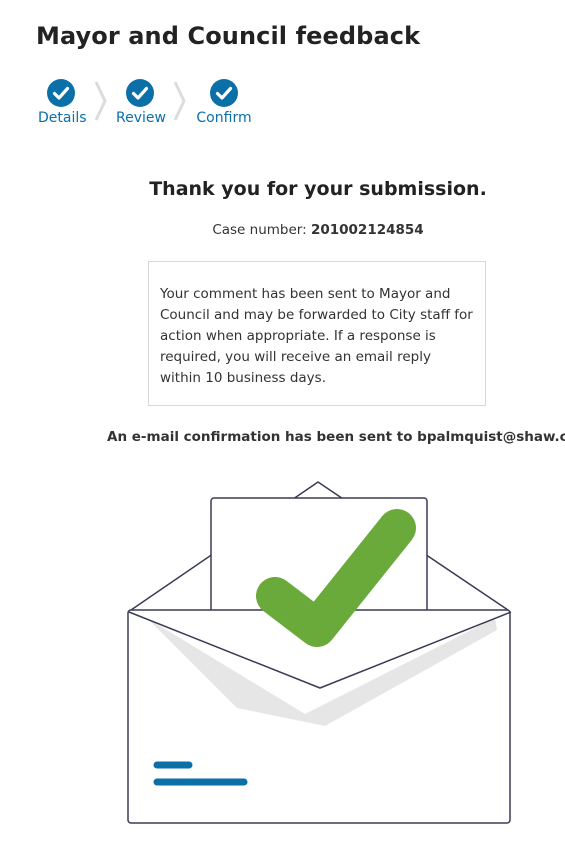 Image resolution: width=565 pixels, height=850 pixels. Describe the element at coordinates (367, 230) in the screenshot. I see `case-number-value: 201002124854` at that location.